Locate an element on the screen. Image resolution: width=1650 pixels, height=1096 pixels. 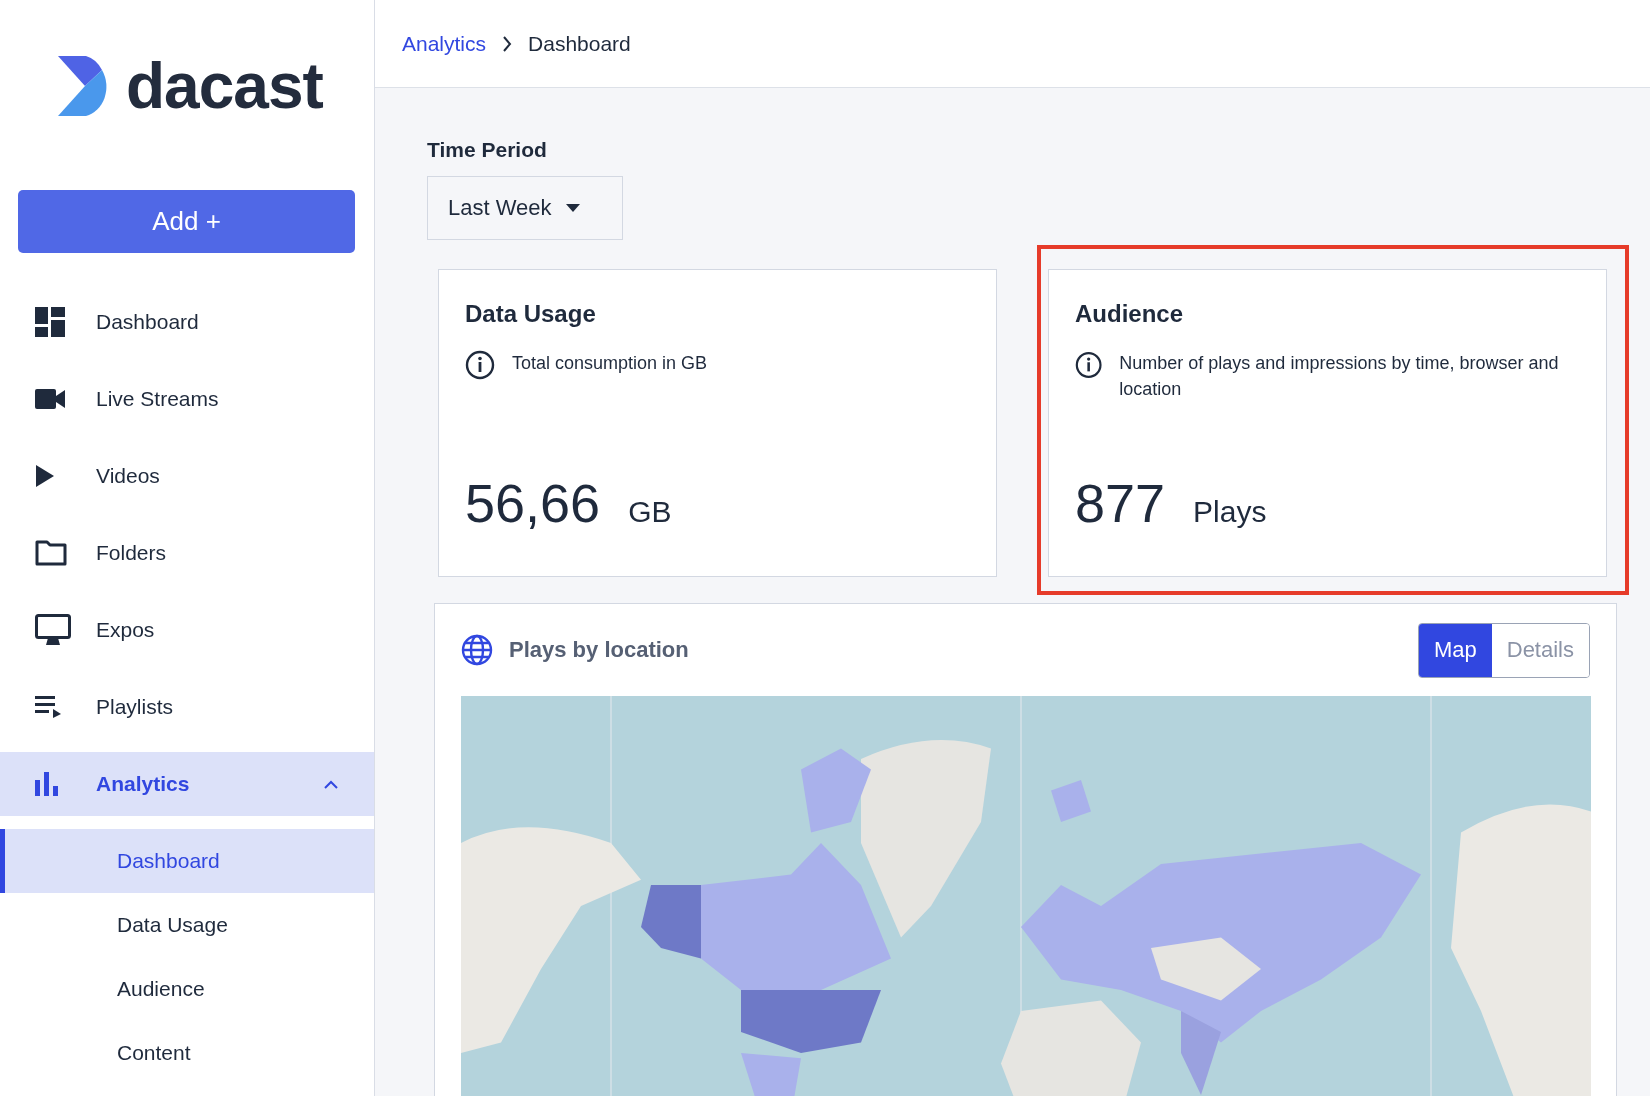
stat-unit: Plays is located at coordinates (1230, 512).